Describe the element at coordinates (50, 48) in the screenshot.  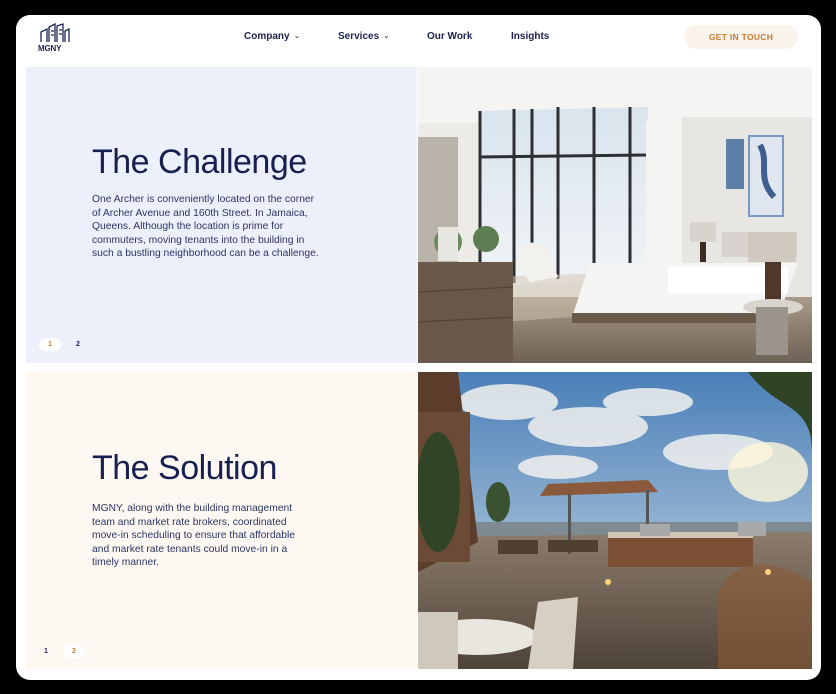
I see `logo-text: MGNY` at that location.